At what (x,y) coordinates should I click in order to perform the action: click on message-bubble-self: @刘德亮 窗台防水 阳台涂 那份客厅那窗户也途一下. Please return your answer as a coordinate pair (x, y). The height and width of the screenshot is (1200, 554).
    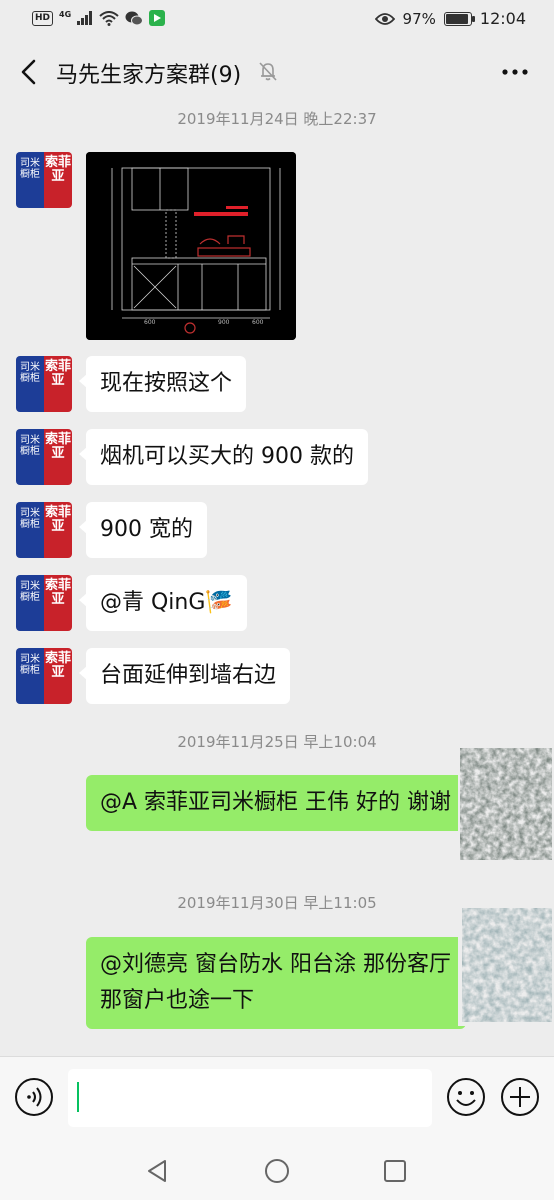
    Looking at the image, I should click on (279, 983).